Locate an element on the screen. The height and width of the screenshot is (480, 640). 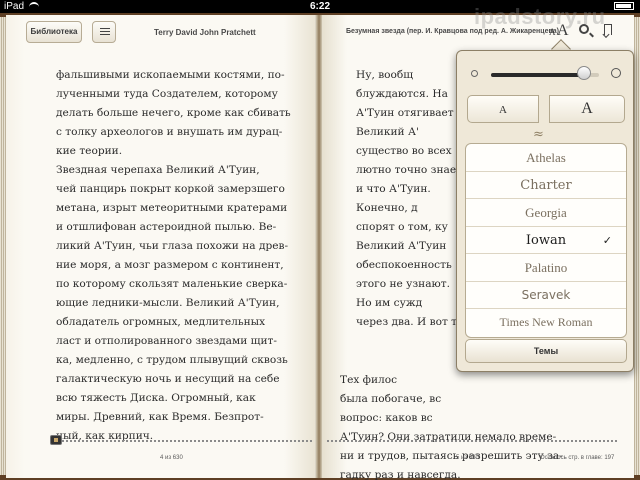
decrease-font-button: A is located at coordinates (503, 109).